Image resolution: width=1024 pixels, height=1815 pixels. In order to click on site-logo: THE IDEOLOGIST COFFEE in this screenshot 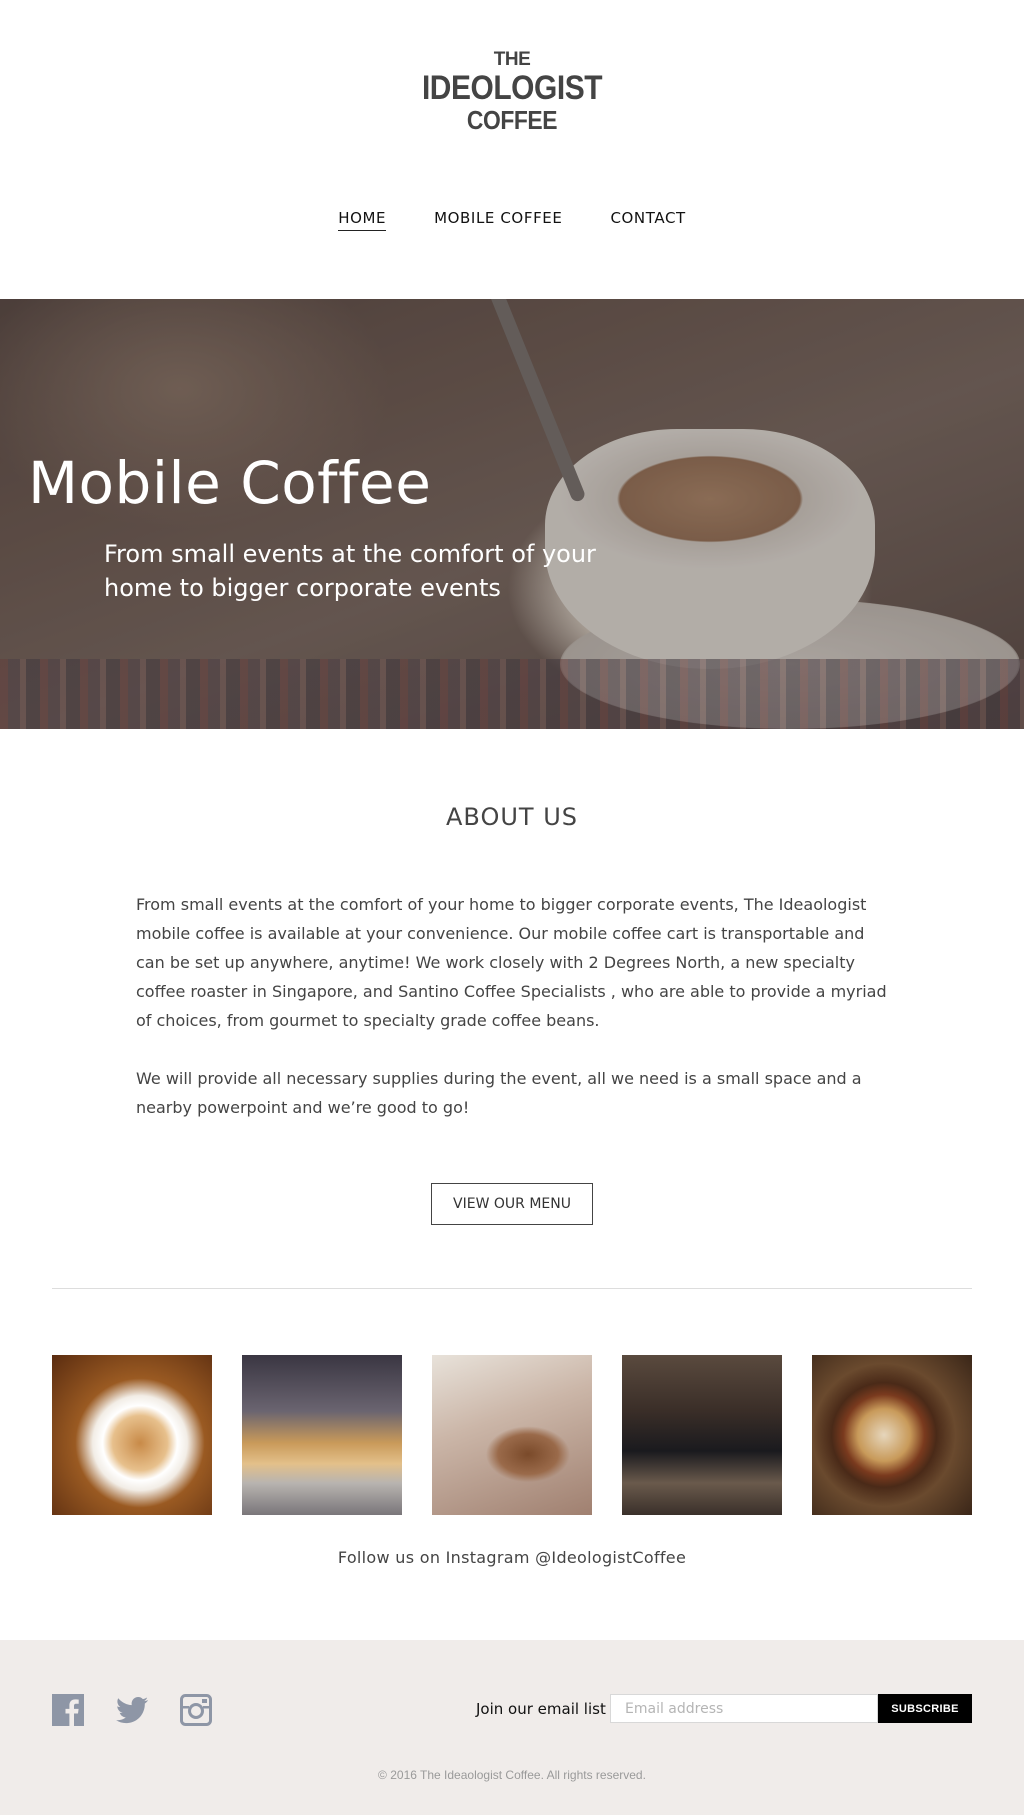, I will do `click(512, 92)`.